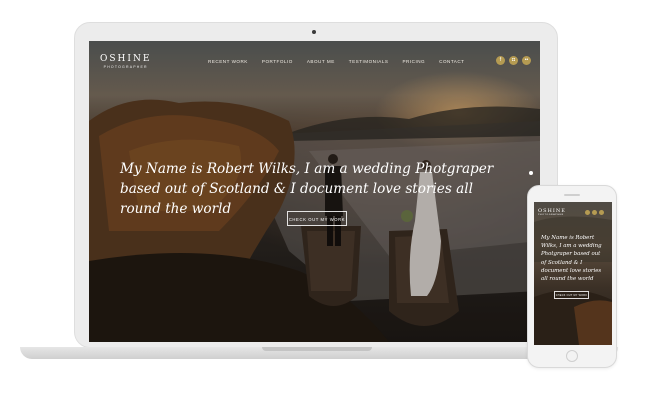  What do you see at coordinates (413, 61) in the screenshot?
I see `nav-pricing: PRICING` at bounding box center [413, 61].